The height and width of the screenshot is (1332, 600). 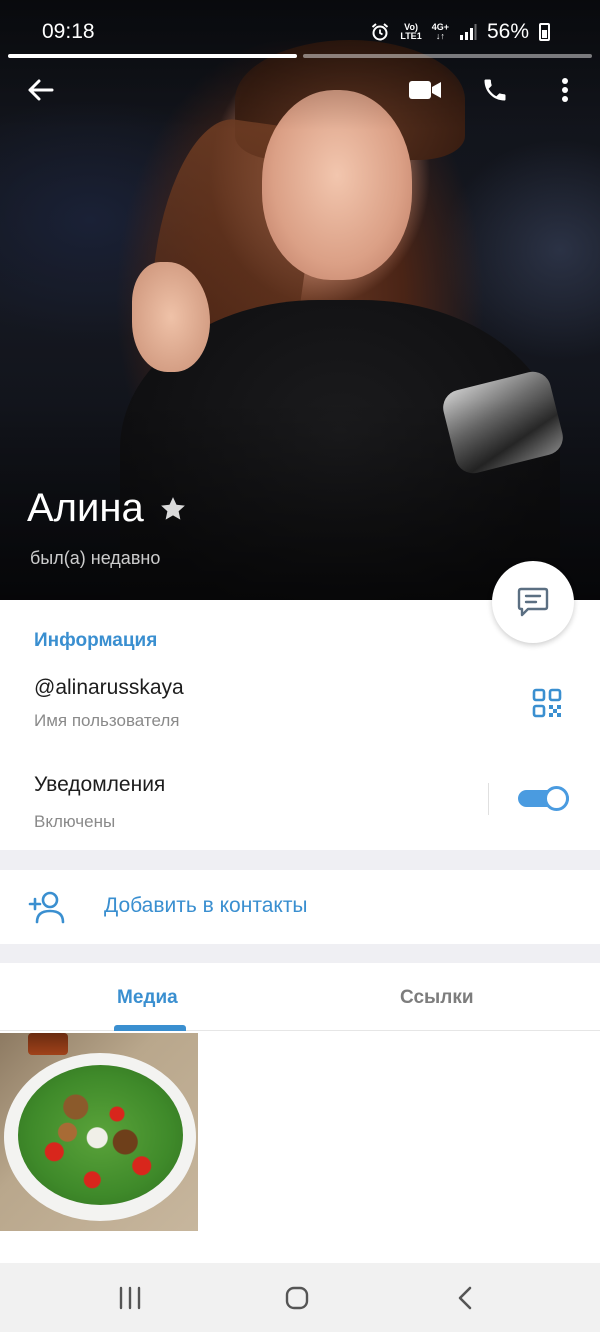 What do you see at coordinates (100, 784) in the screenshot?
I see `notifications-label: Уведомления` at bounding box center [100, 784].